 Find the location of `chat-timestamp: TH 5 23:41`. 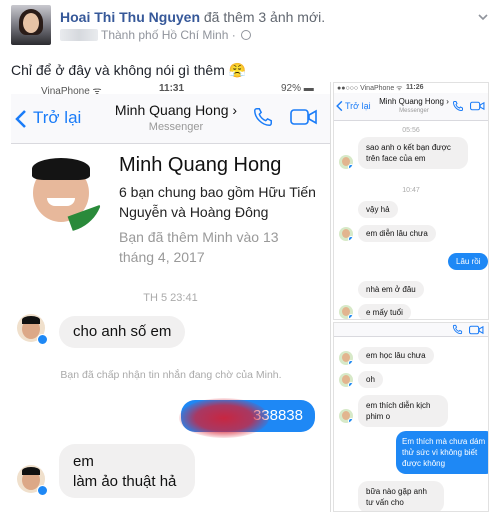

chat-timestamp: TH 5 23:41 is located at coordinates (170, 298).